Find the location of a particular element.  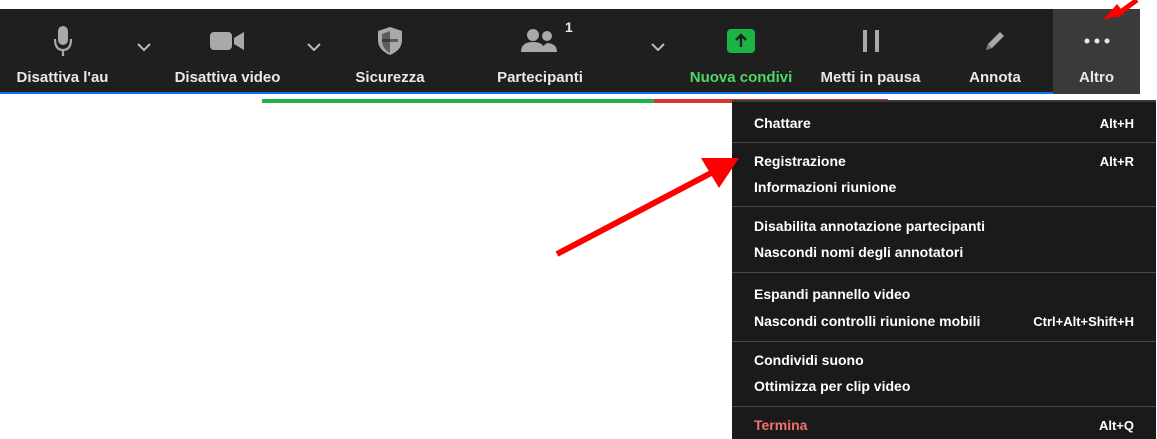

security-label: Sicurezza is located at coordinates (390, 77).